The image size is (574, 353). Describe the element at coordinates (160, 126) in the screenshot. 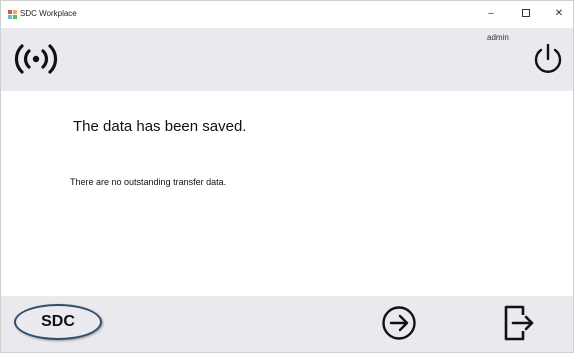

I see `save-confirmation-message: The data has been saved.` at that location.